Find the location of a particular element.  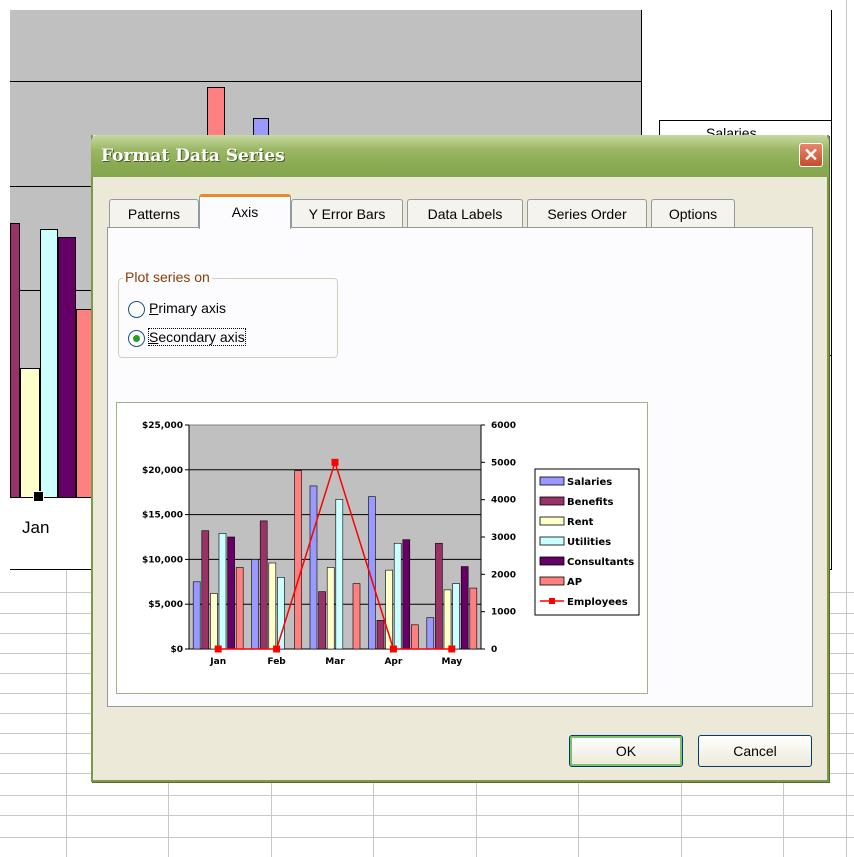

tab-label: Series Order is located at coordinates (587, 214).